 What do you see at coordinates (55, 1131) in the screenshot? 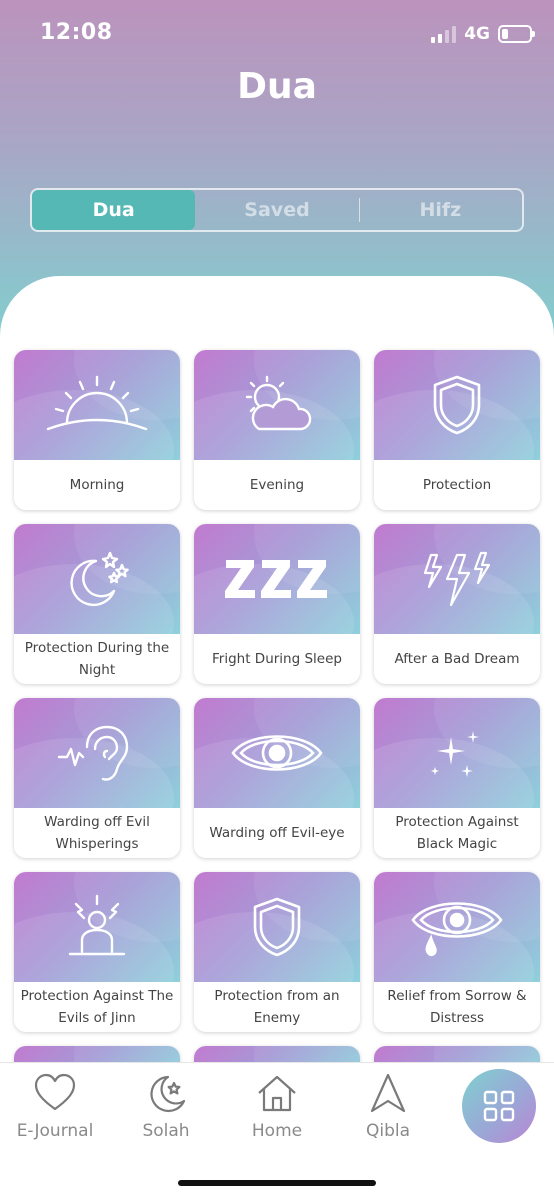
I see `tab-label: E-Journal` at bounding box center [55, 1131].